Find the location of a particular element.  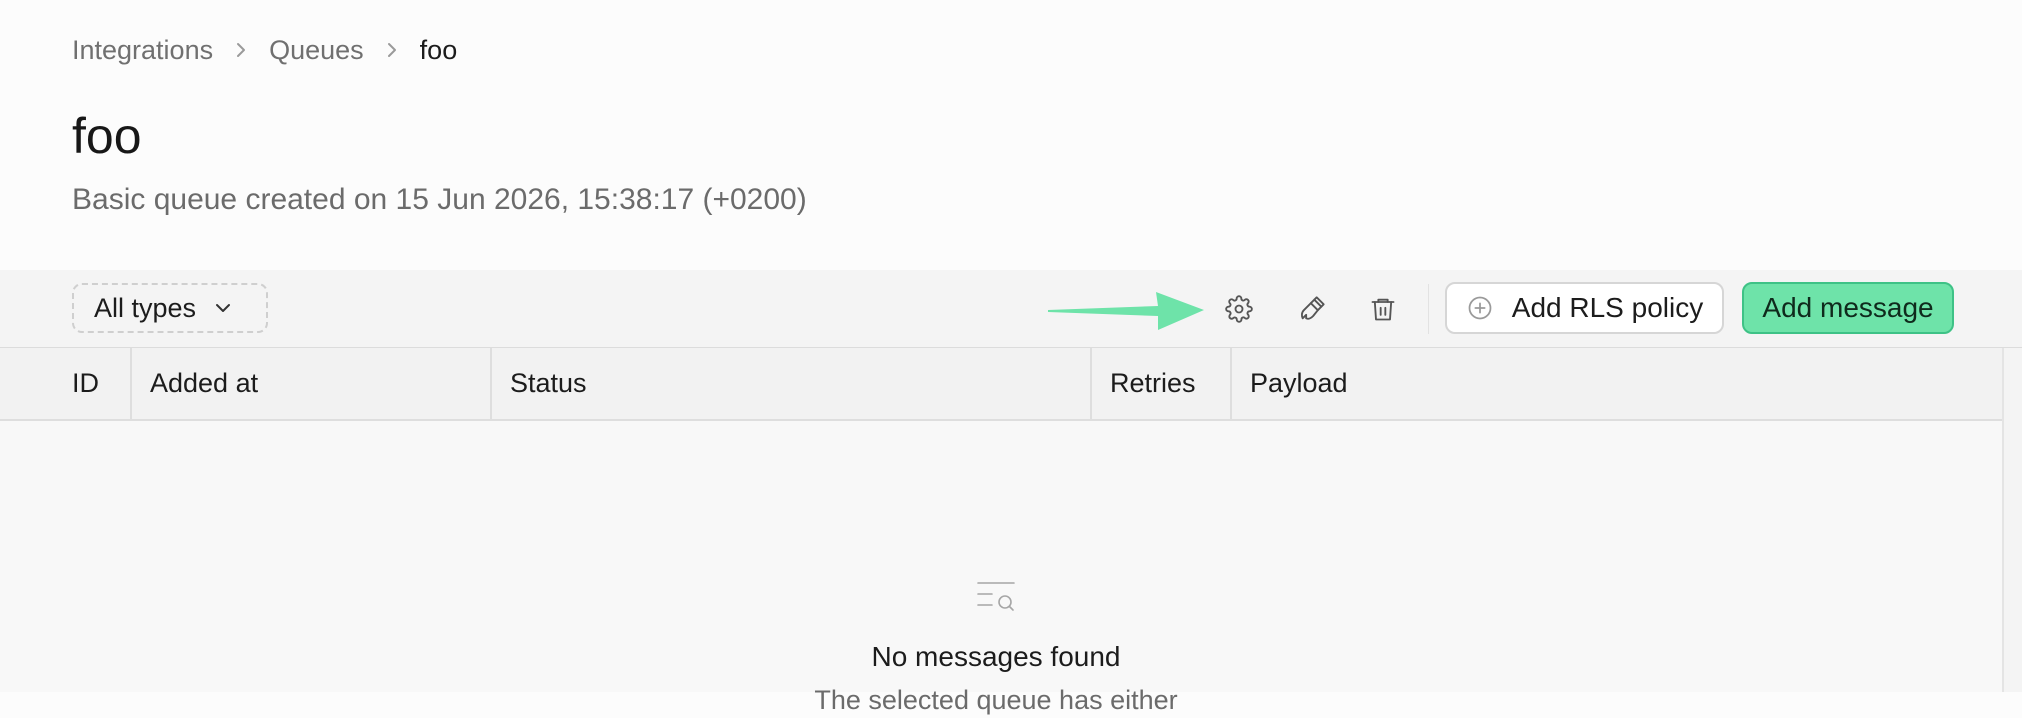

empty-state-subtitle: The selected queue has either is located at coordinates (996, 700).